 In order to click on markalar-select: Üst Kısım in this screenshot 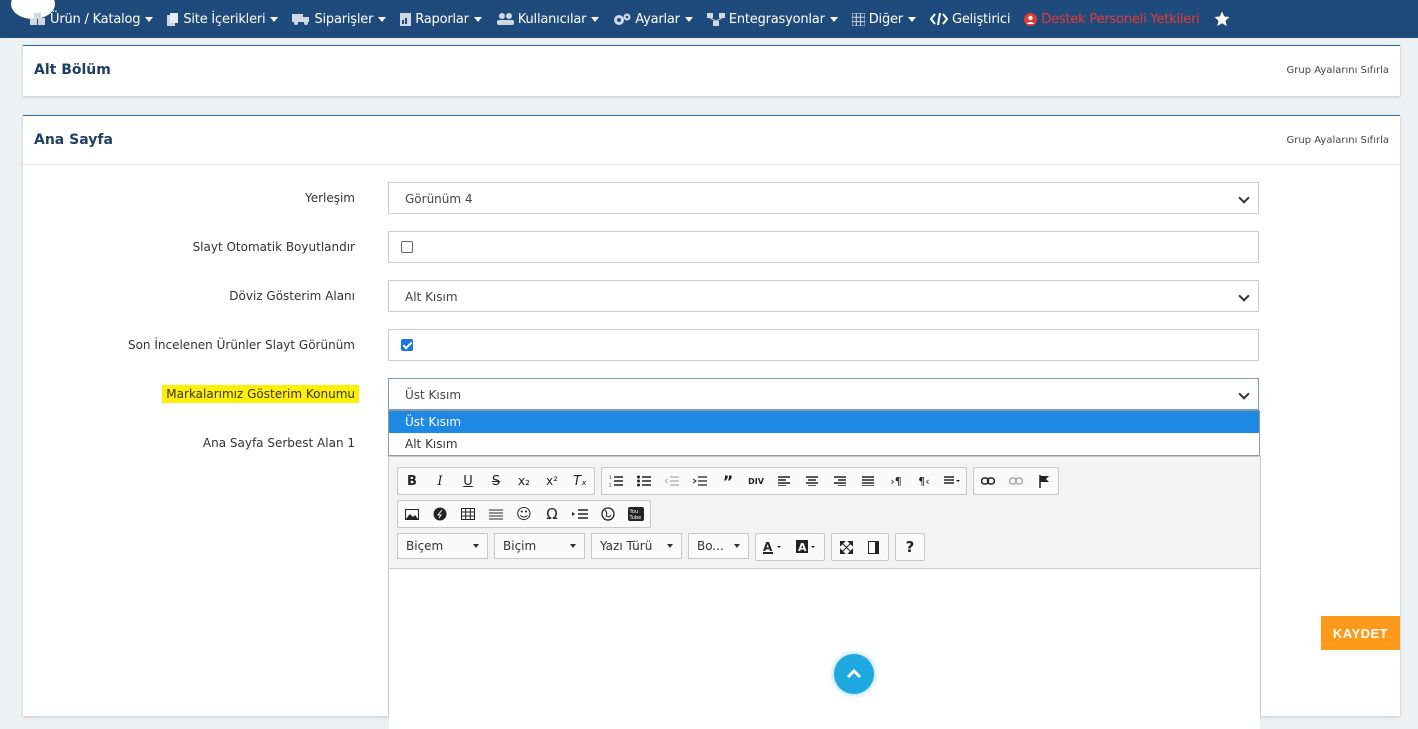, I will do `click(823, 394)`.